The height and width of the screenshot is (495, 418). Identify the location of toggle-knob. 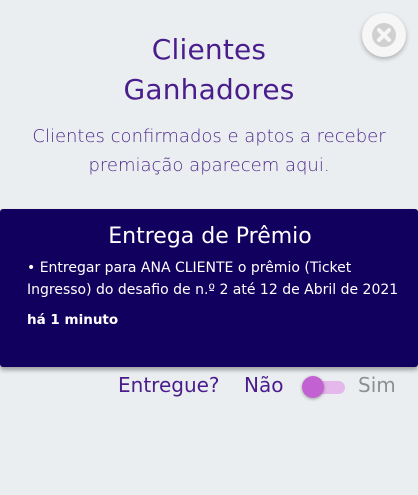
(313, 387).